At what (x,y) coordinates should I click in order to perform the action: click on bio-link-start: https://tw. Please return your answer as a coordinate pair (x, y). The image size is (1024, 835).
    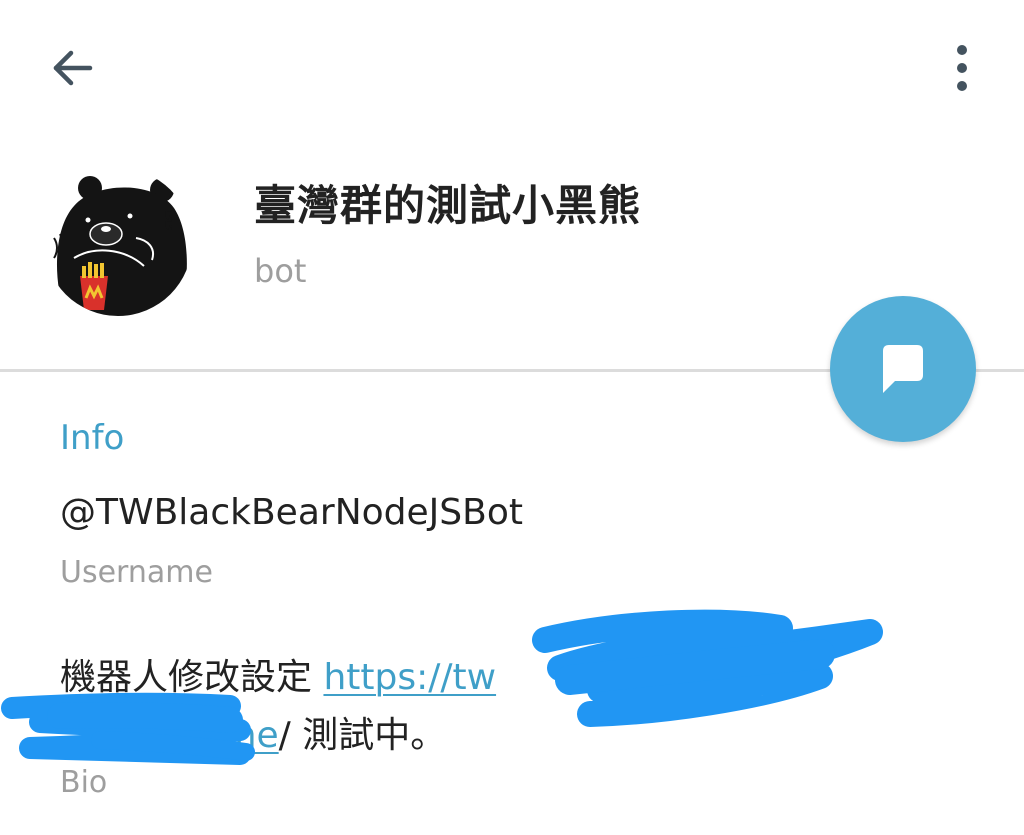
    Looking at the image, I should click on (409, 677).